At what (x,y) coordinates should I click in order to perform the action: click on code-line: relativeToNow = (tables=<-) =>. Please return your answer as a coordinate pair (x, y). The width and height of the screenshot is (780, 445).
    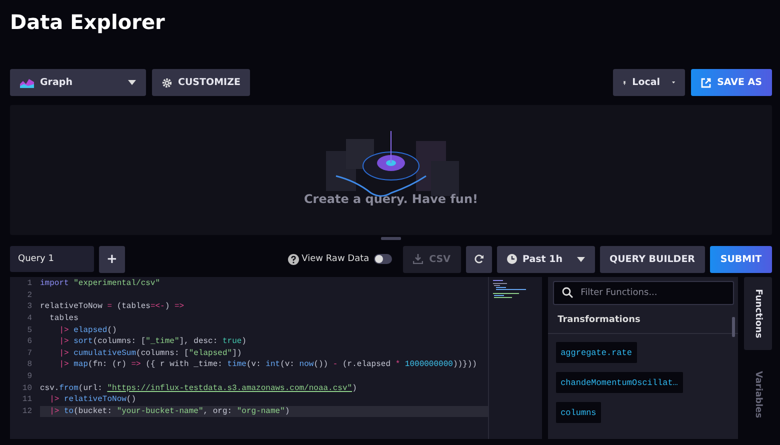
    Looking at the image, I should click on (112, 307).